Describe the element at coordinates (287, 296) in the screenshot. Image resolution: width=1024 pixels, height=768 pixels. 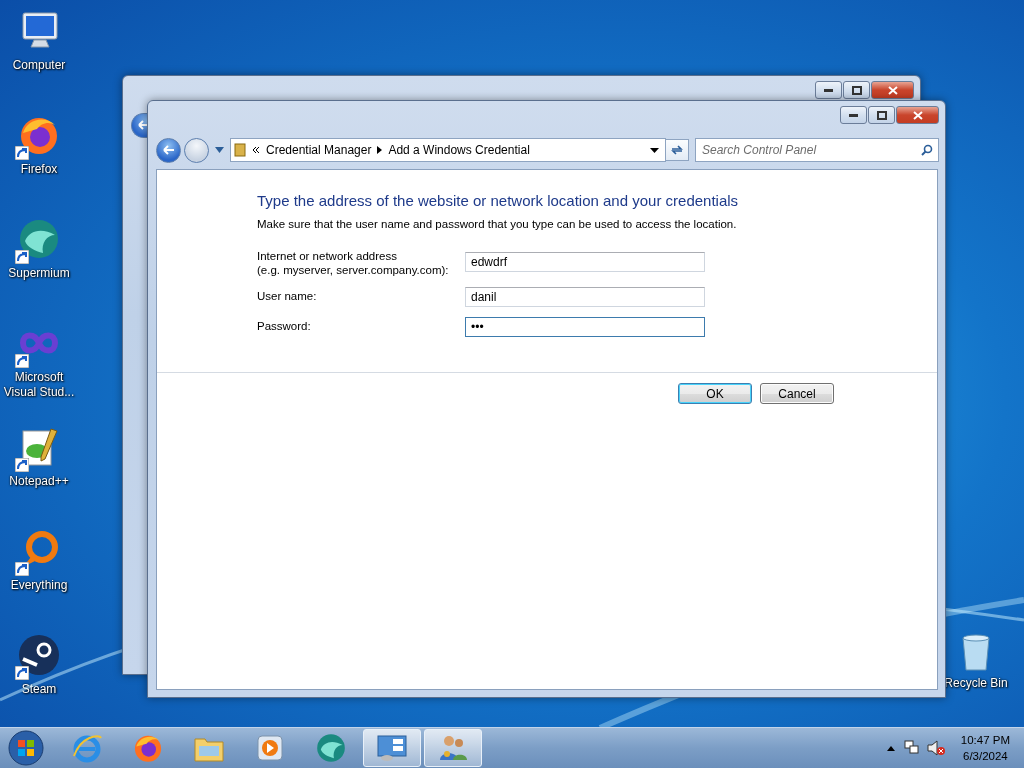
I see `field-label: User name:` at that location.